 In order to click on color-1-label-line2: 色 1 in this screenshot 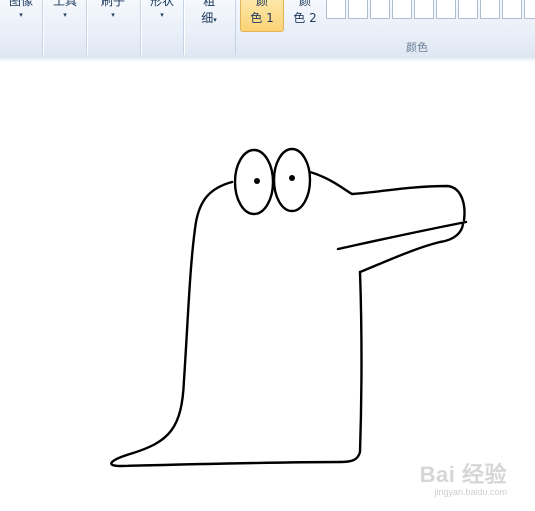, I will do `click(262, 18)`.